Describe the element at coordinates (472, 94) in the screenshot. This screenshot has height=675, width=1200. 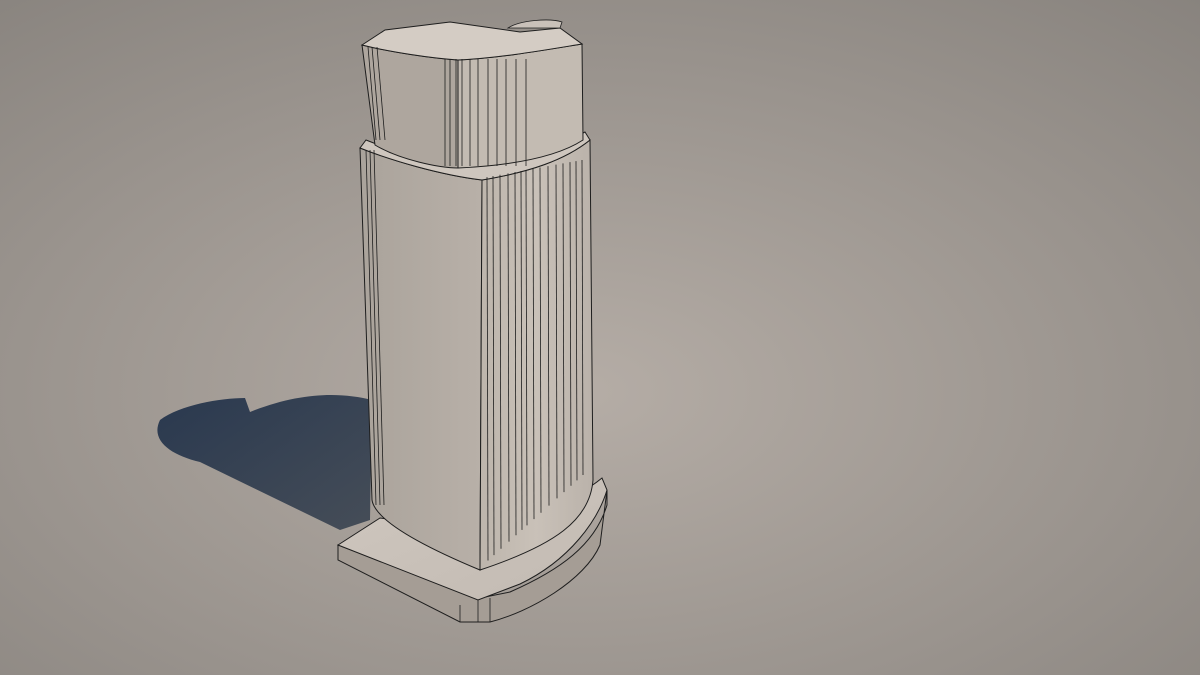
I see `tower-crown` at that location.